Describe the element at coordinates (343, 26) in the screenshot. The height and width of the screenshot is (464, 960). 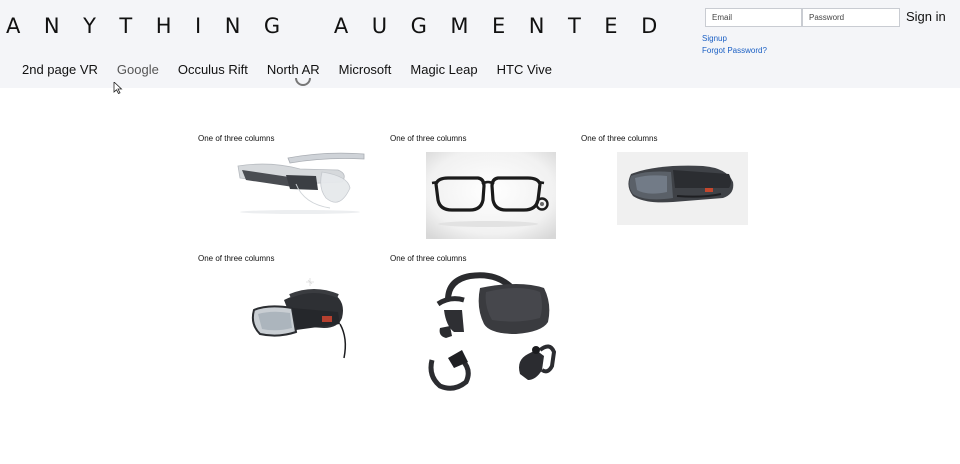
I see `site-brand: ANYTHING AUGMENTED` at that location.